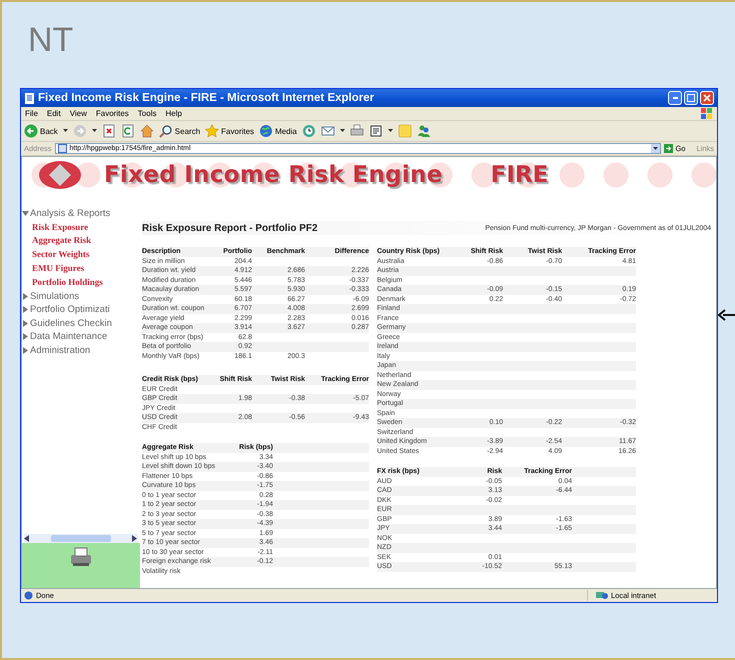 The image size is (735, 660). Describe the element at coordinates (81, 255) in the screenshot. I see `tree-link: Sector Weights` at that location.